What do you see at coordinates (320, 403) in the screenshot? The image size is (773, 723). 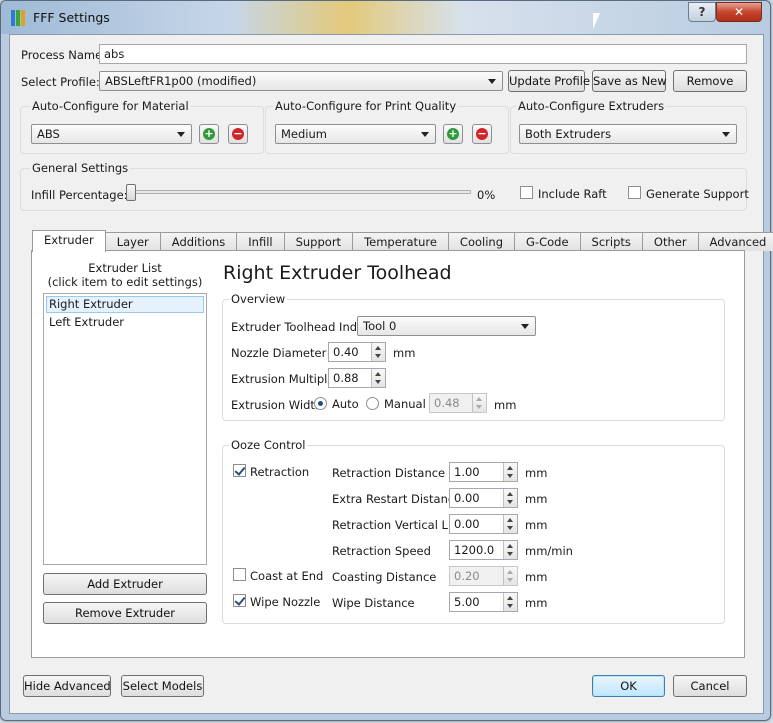 I see `width-auto-radio` at bounding box center [320, 403].